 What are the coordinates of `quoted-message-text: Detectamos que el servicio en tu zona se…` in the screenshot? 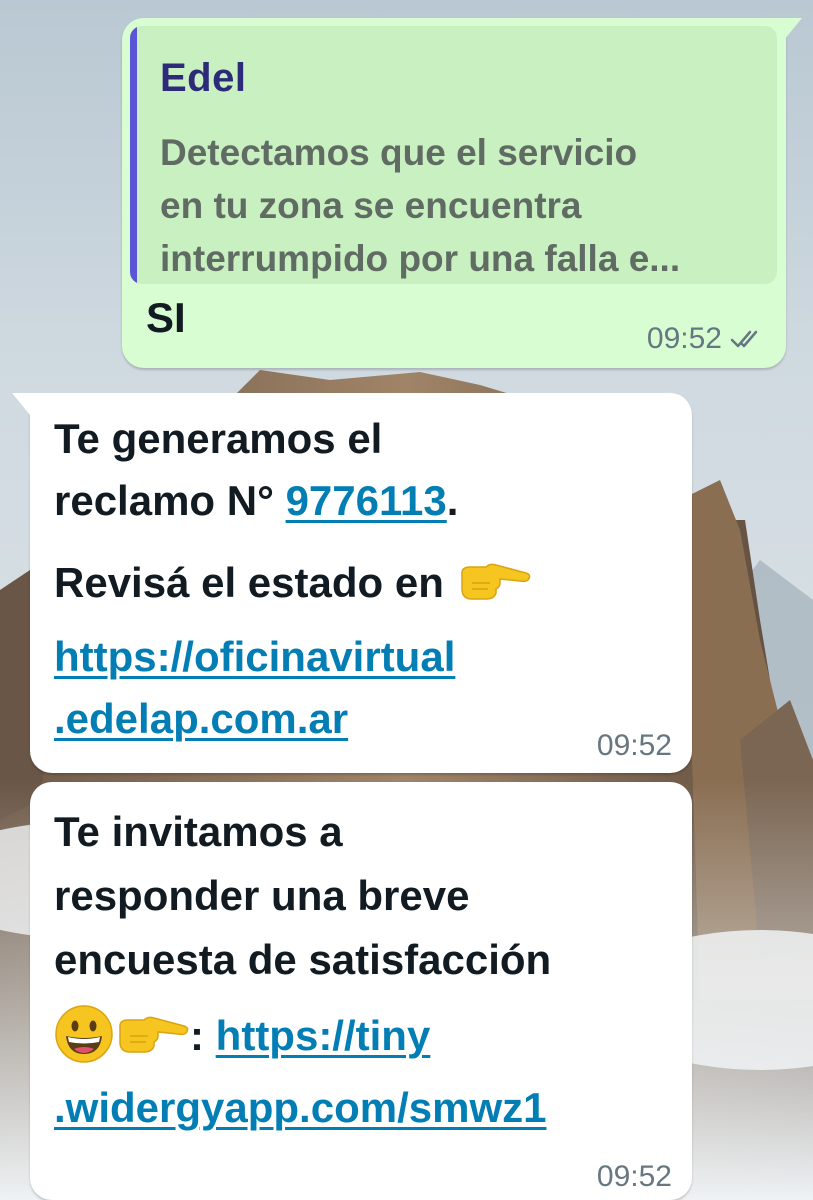 It's located at (460, 205).